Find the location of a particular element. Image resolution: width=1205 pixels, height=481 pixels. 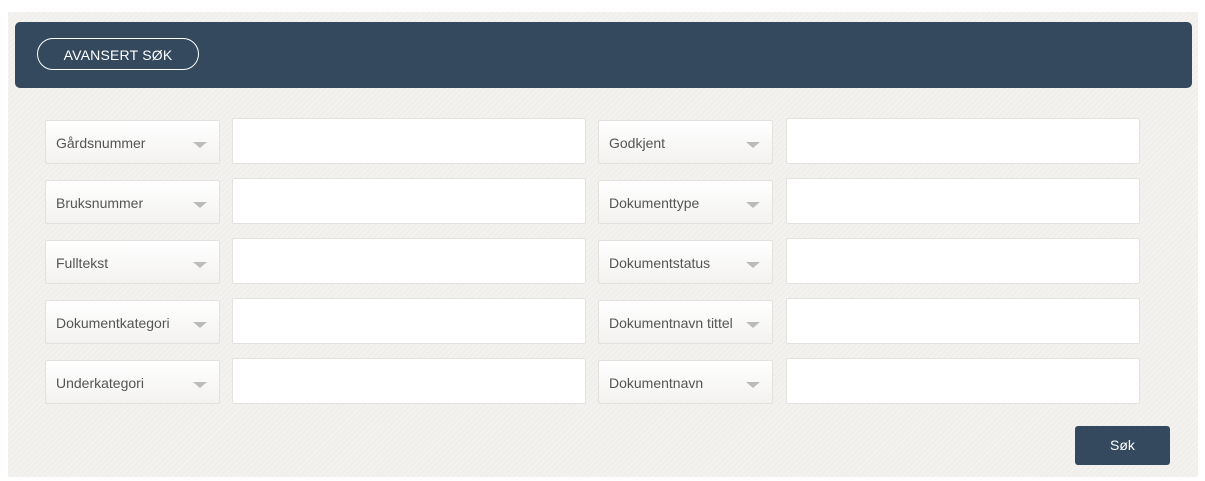

search-input-bruksnummer is located at coordinates (409, 201).